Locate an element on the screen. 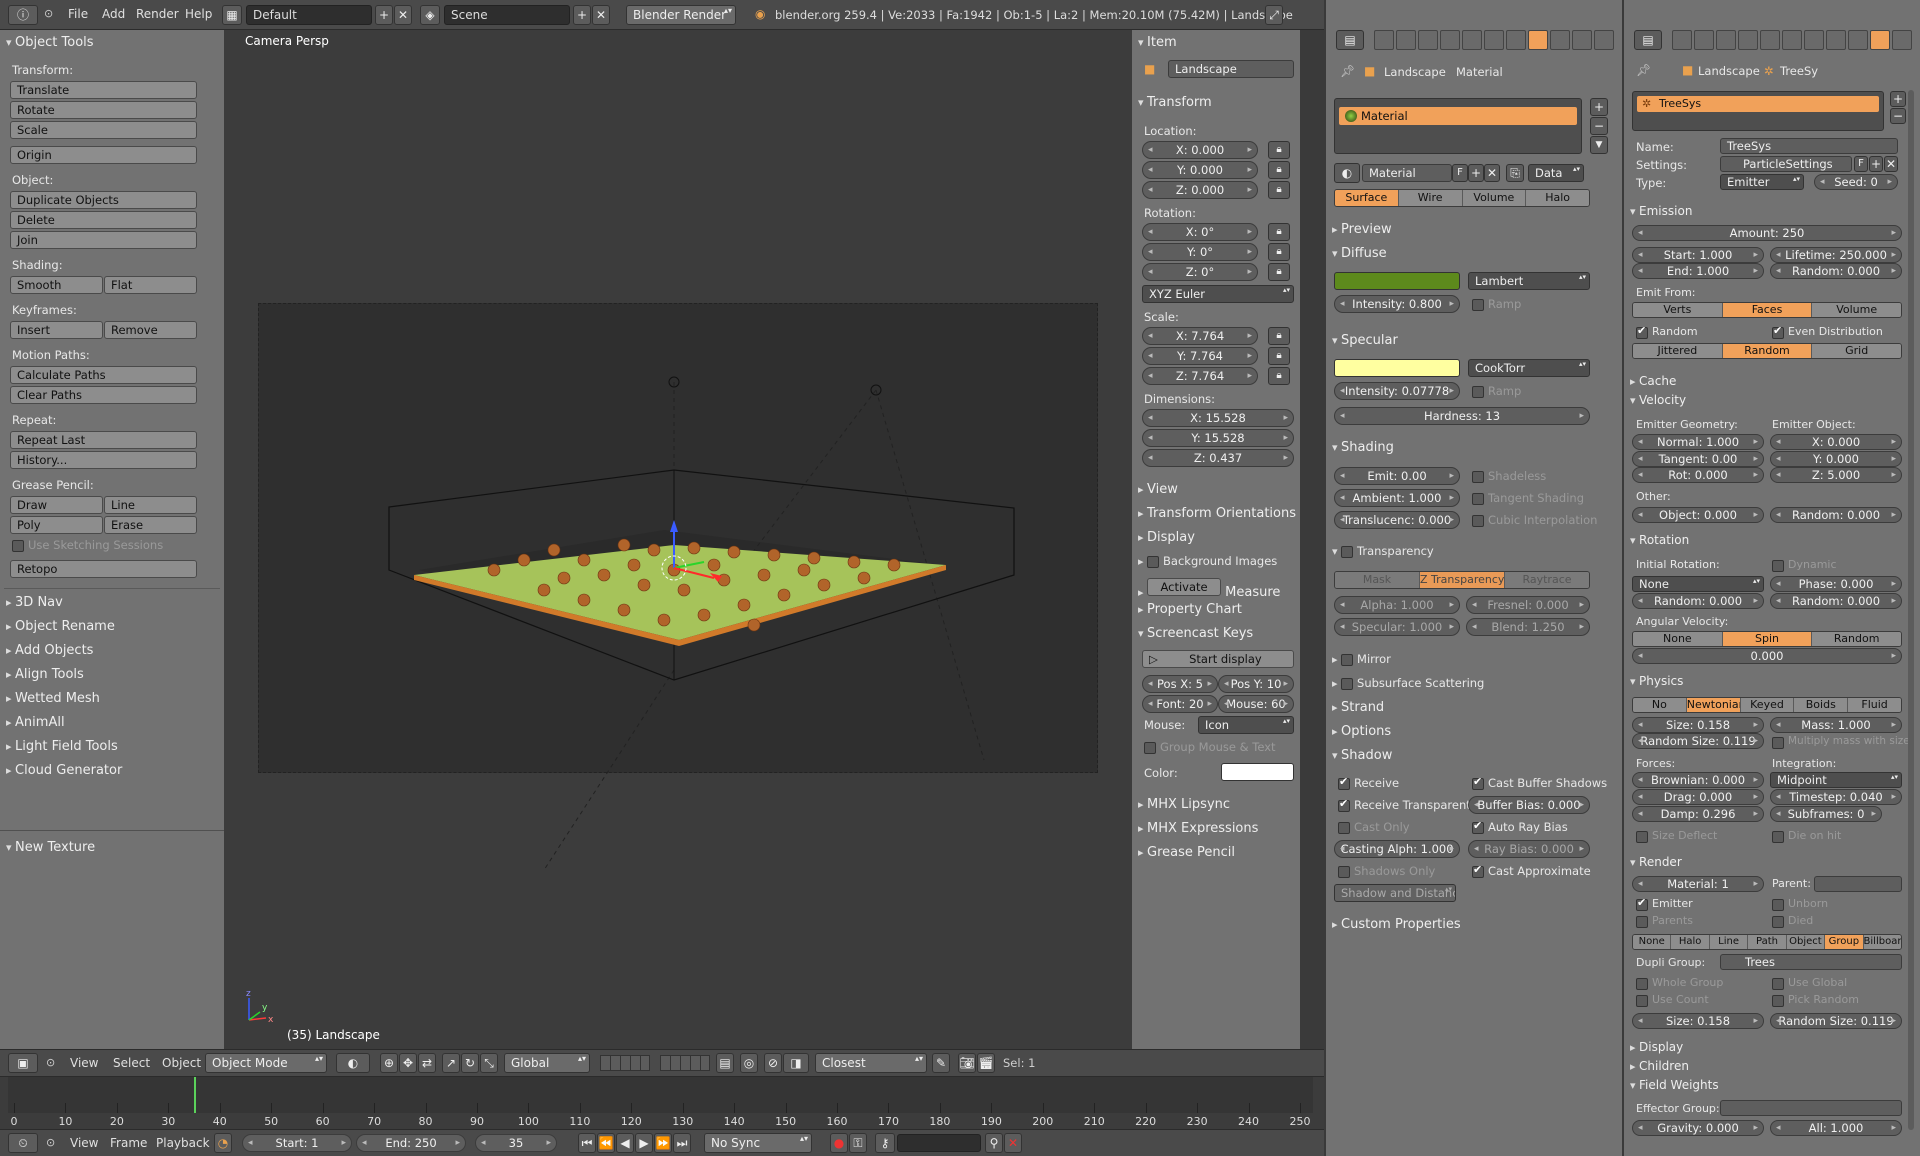  scale-manipulator-icon: ⤡ is located at coordinates (489, 1063).